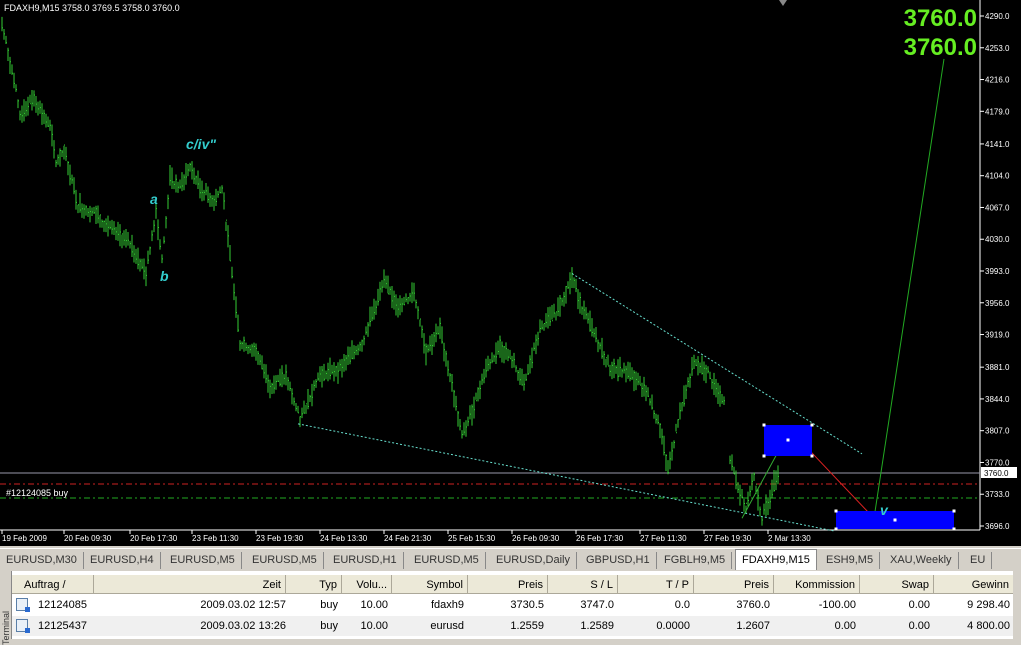  I want to click on price-tick-label: 3919.0, so click(997, 335).